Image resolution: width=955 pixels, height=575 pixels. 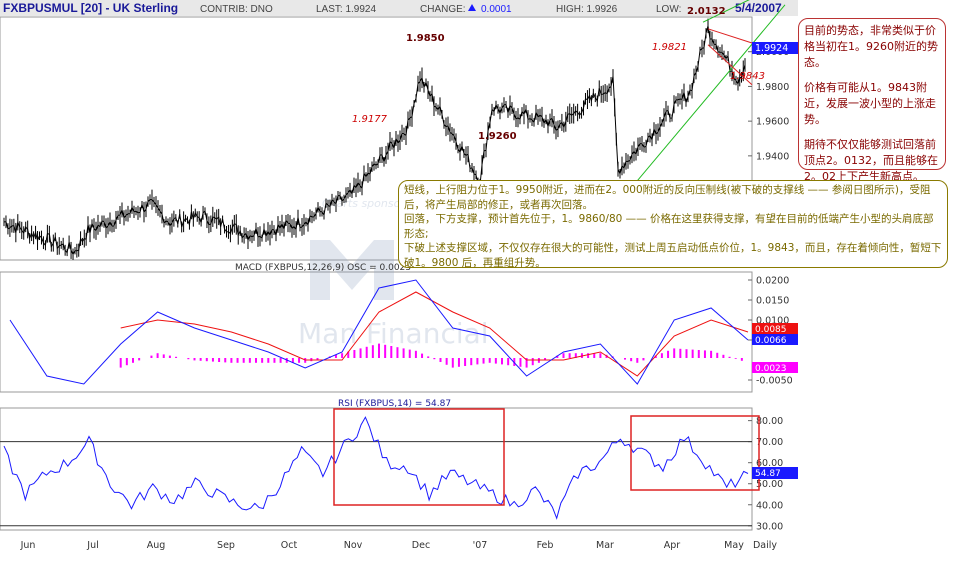 What do you see at coordinates (769, 484) in the screenshot?
I see `rsi-tick-label: 50.00` at bounding box center [769, 484].